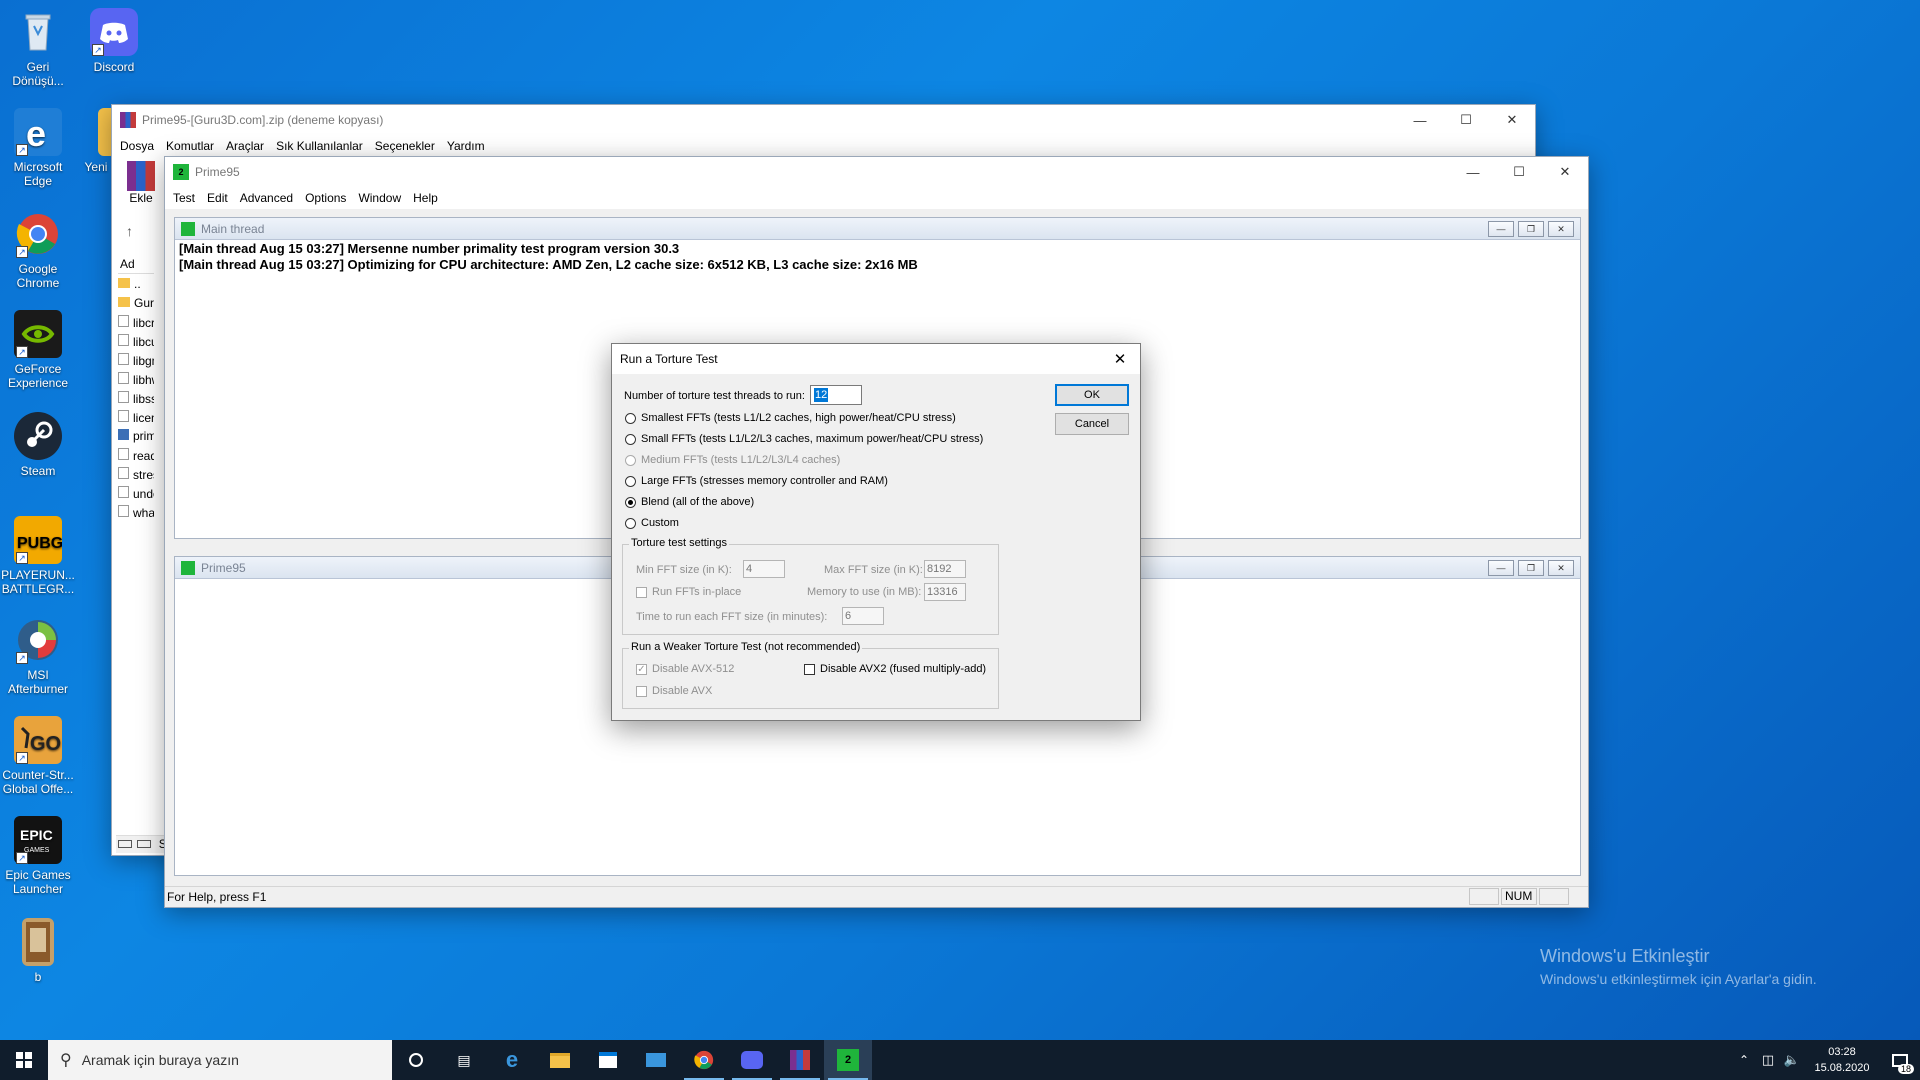  I want to click on action-center-button: 18, so click(1900, 1060).